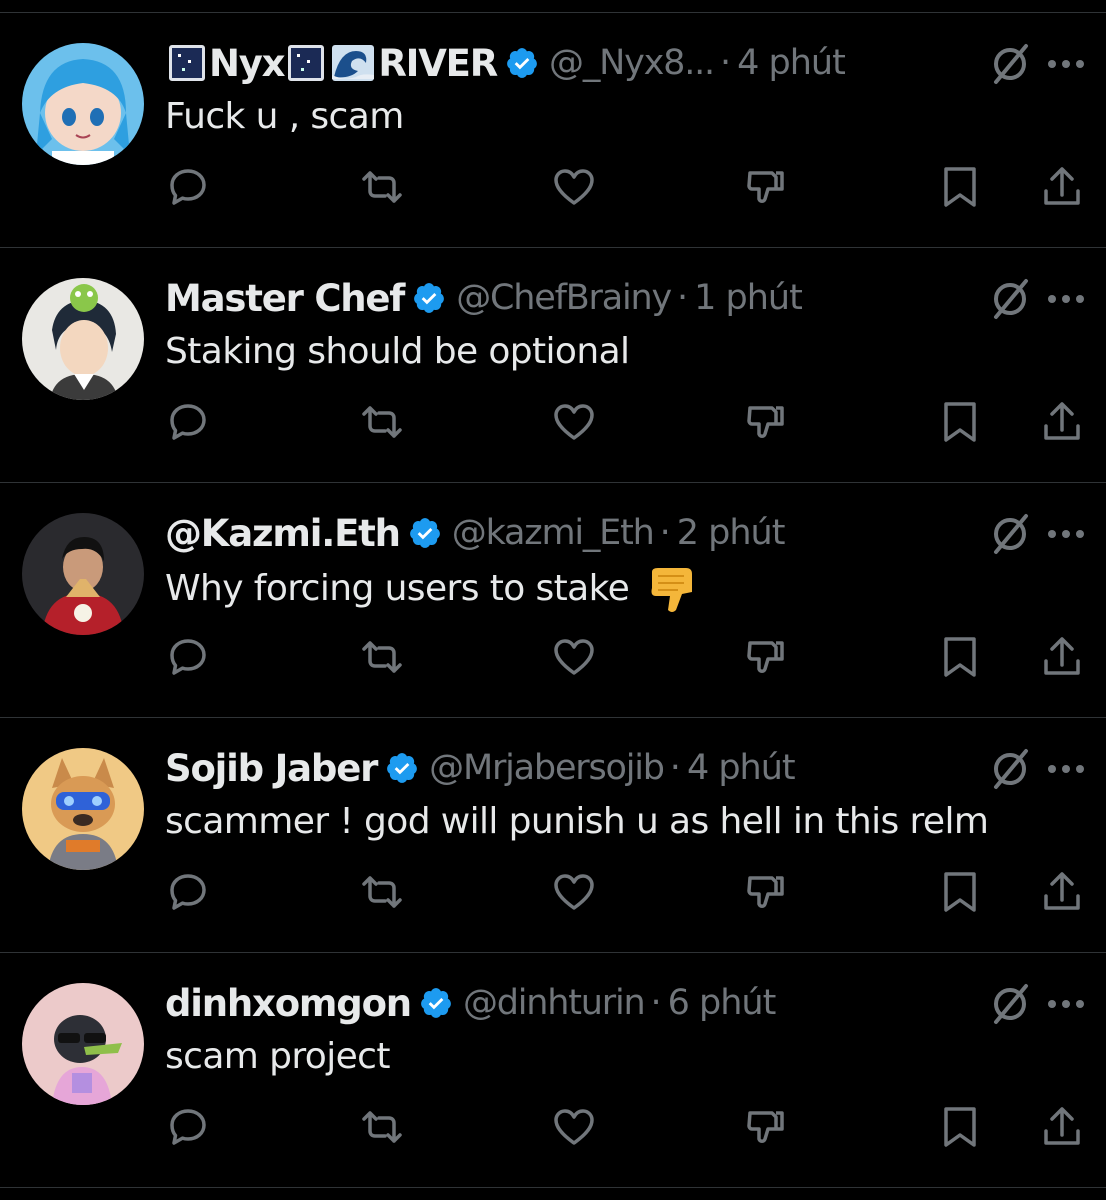 This screenshot has width=1106, height=1200. I want to click on tweet-header: dinhxomgon @dinhturin · 6 phút, so click(625, 1003).